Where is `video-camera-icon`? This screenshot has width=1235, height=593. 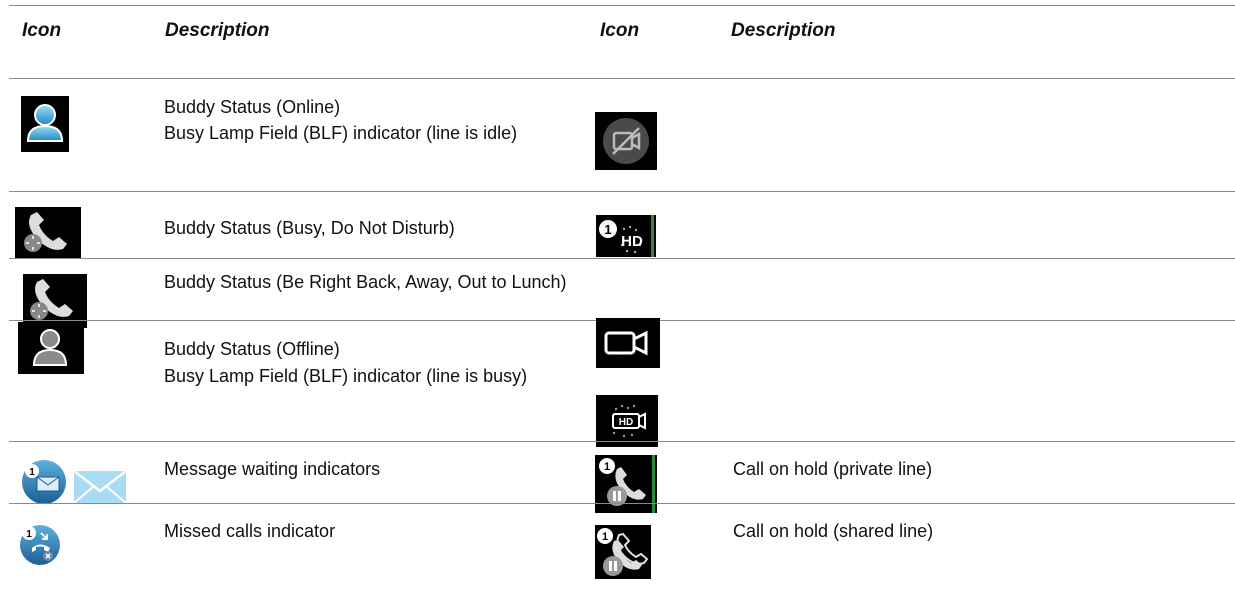
video-camera-icon is located at coordinates (628, 343).